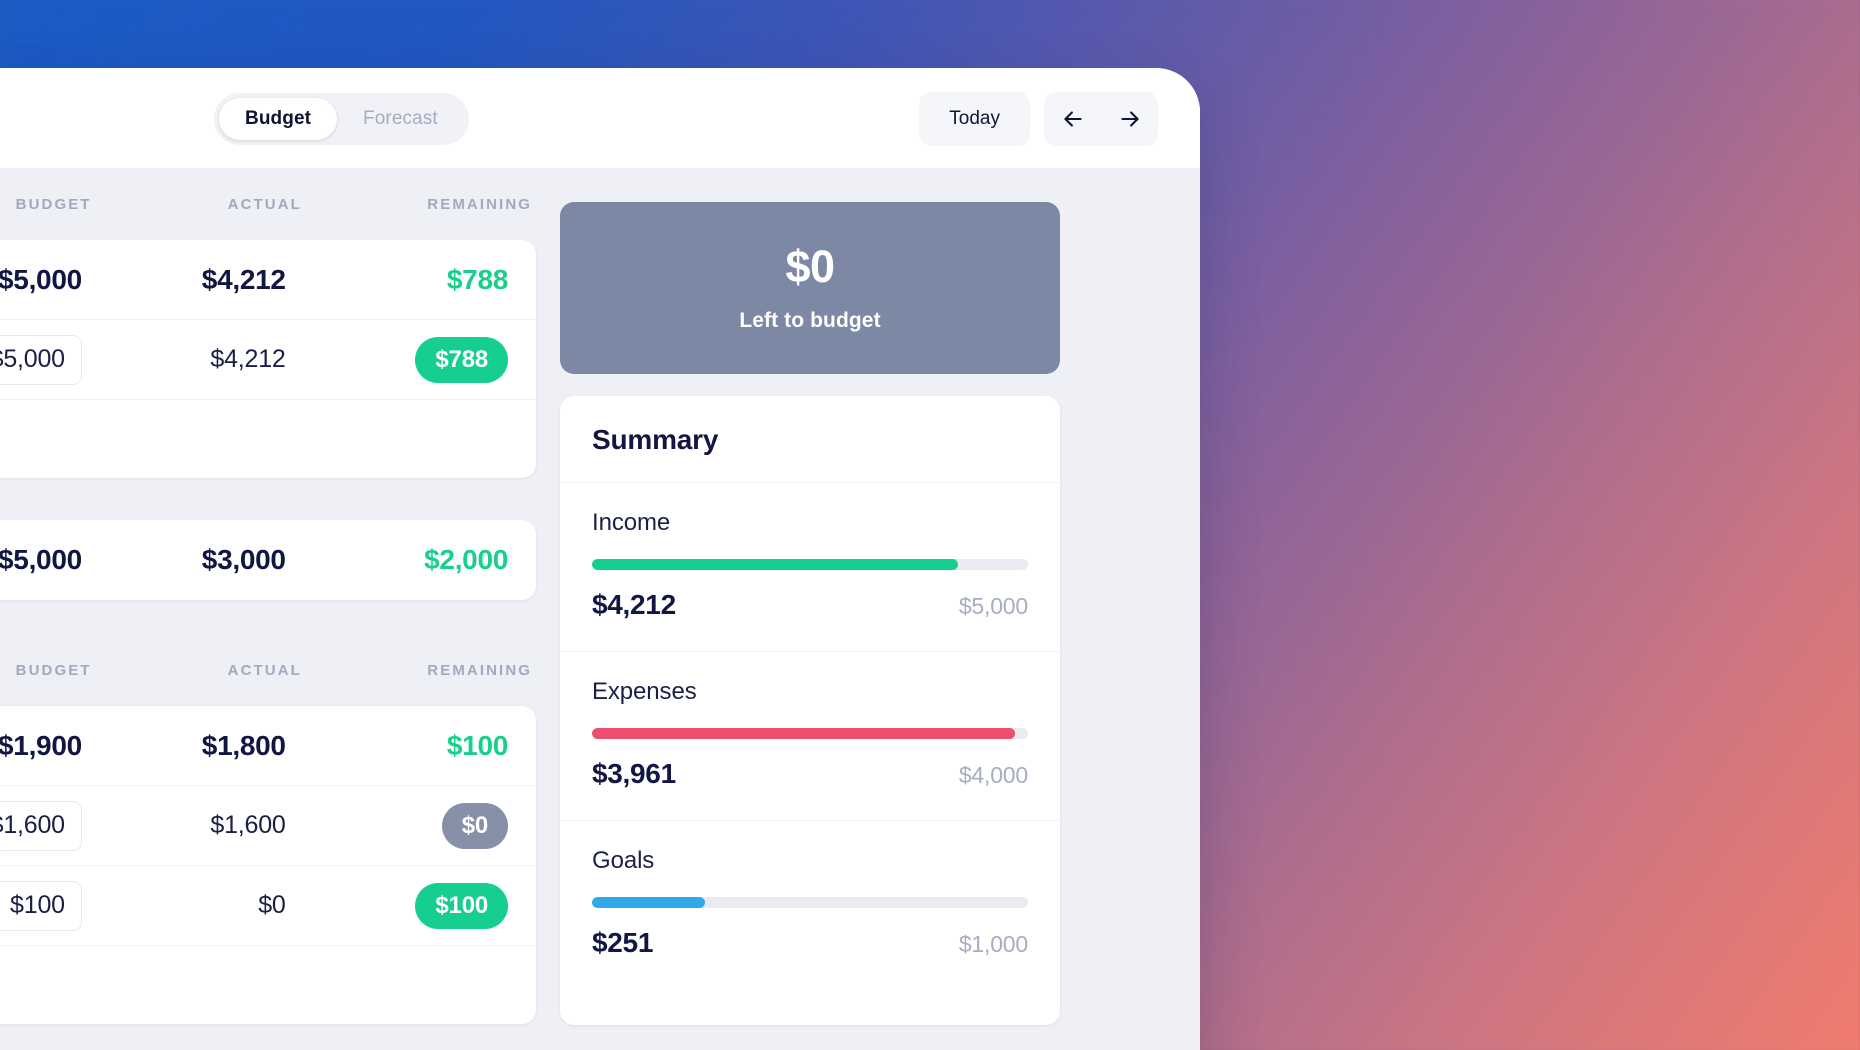 The width and height of the screenshot is (1860, 1050). I want to click on table-row: $1,900 $1,800 $100, so click(268, 746).